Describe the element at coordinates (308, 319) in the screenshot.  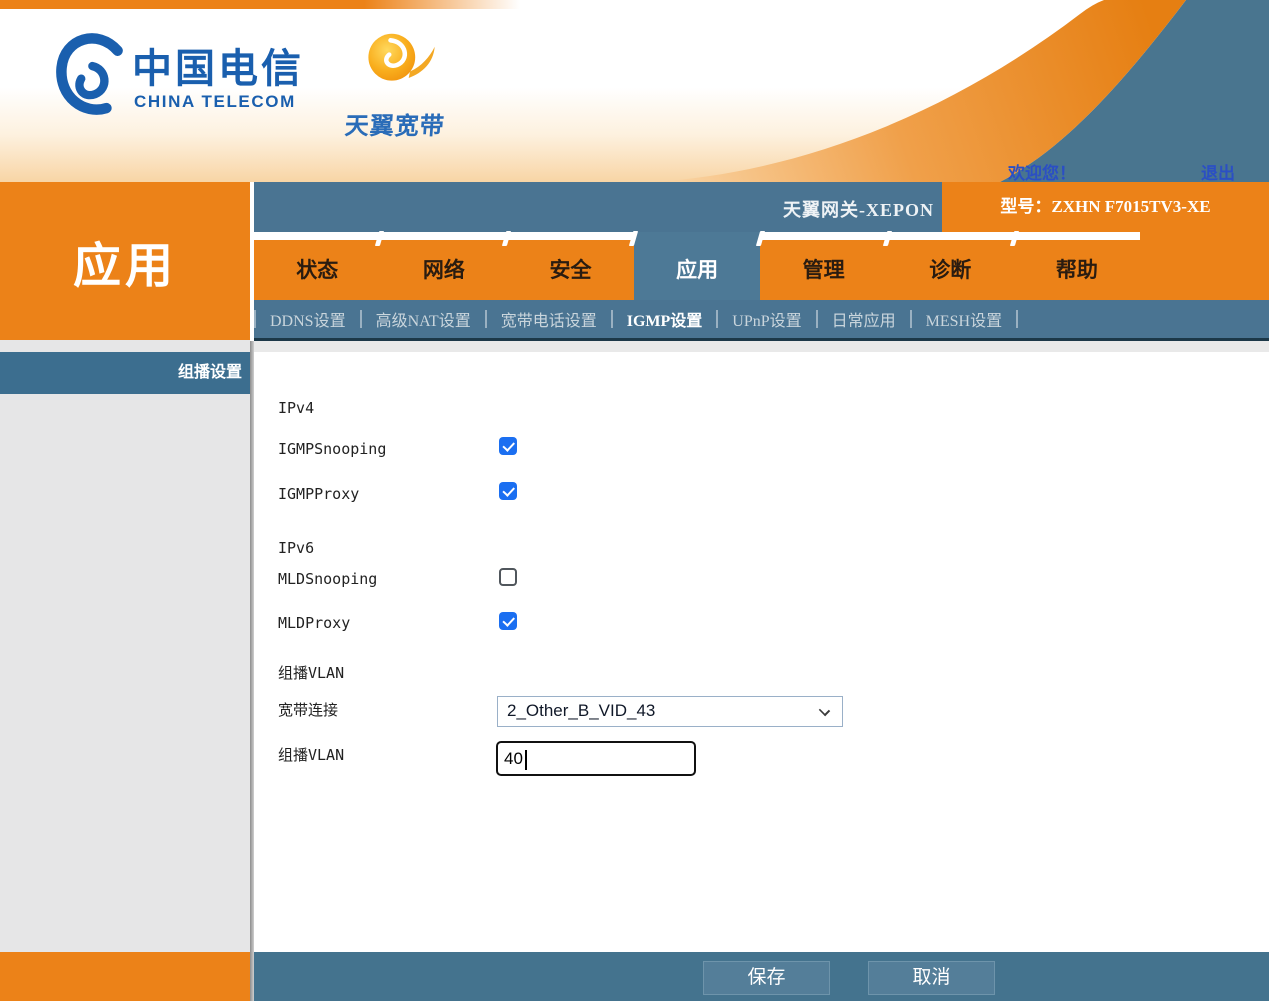
I see `submenu-ddns: DDNS设置` at that location.